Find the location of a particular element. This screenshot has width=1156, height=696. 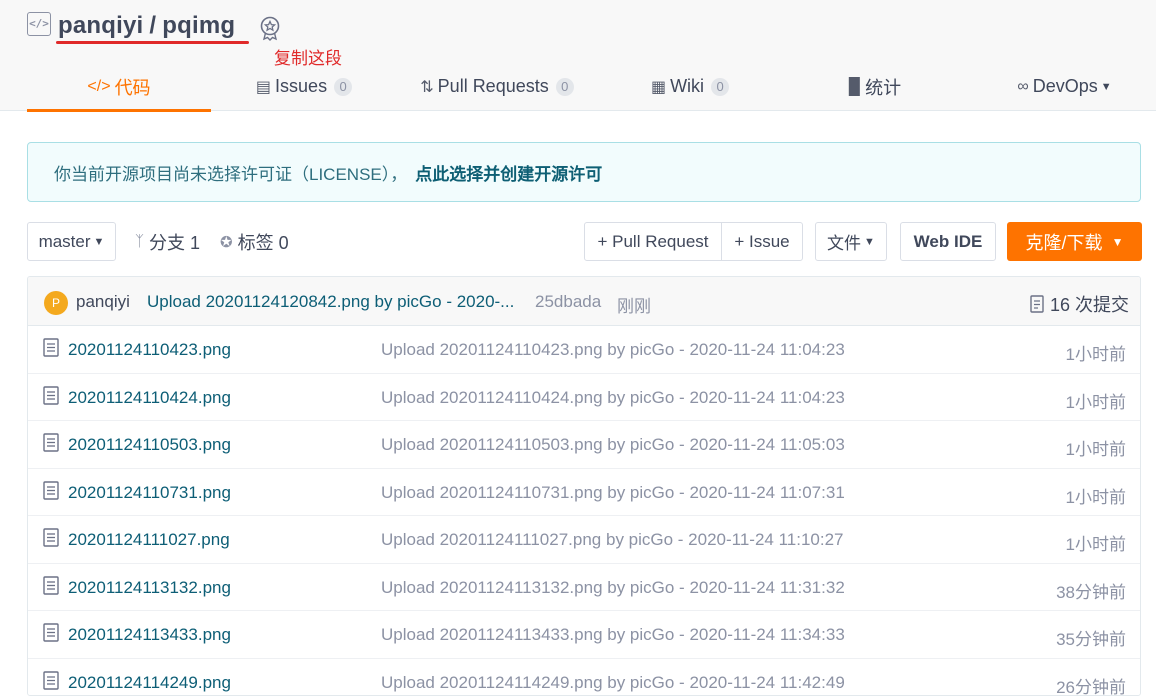

wiki-count: 0 is located at coordinates (720, 87).